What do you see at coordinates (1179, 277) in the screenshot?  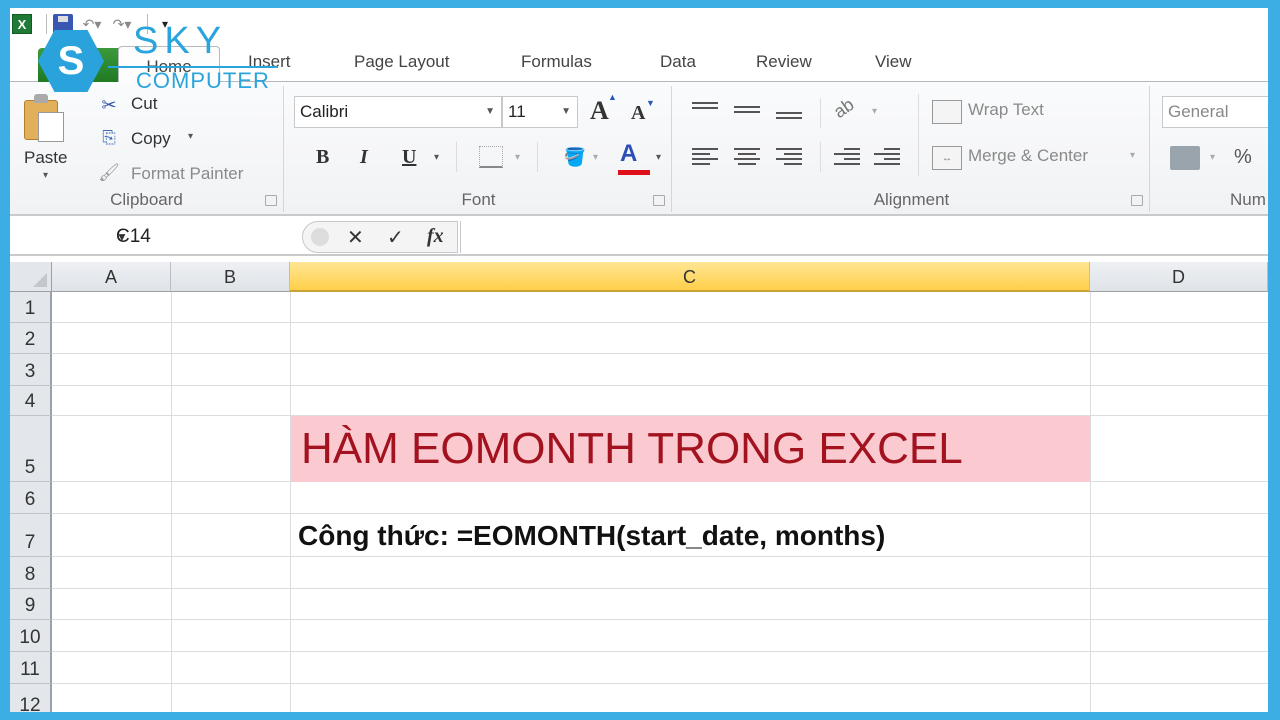 I see `column-header-d: D` at bounding box center [1179, 277].